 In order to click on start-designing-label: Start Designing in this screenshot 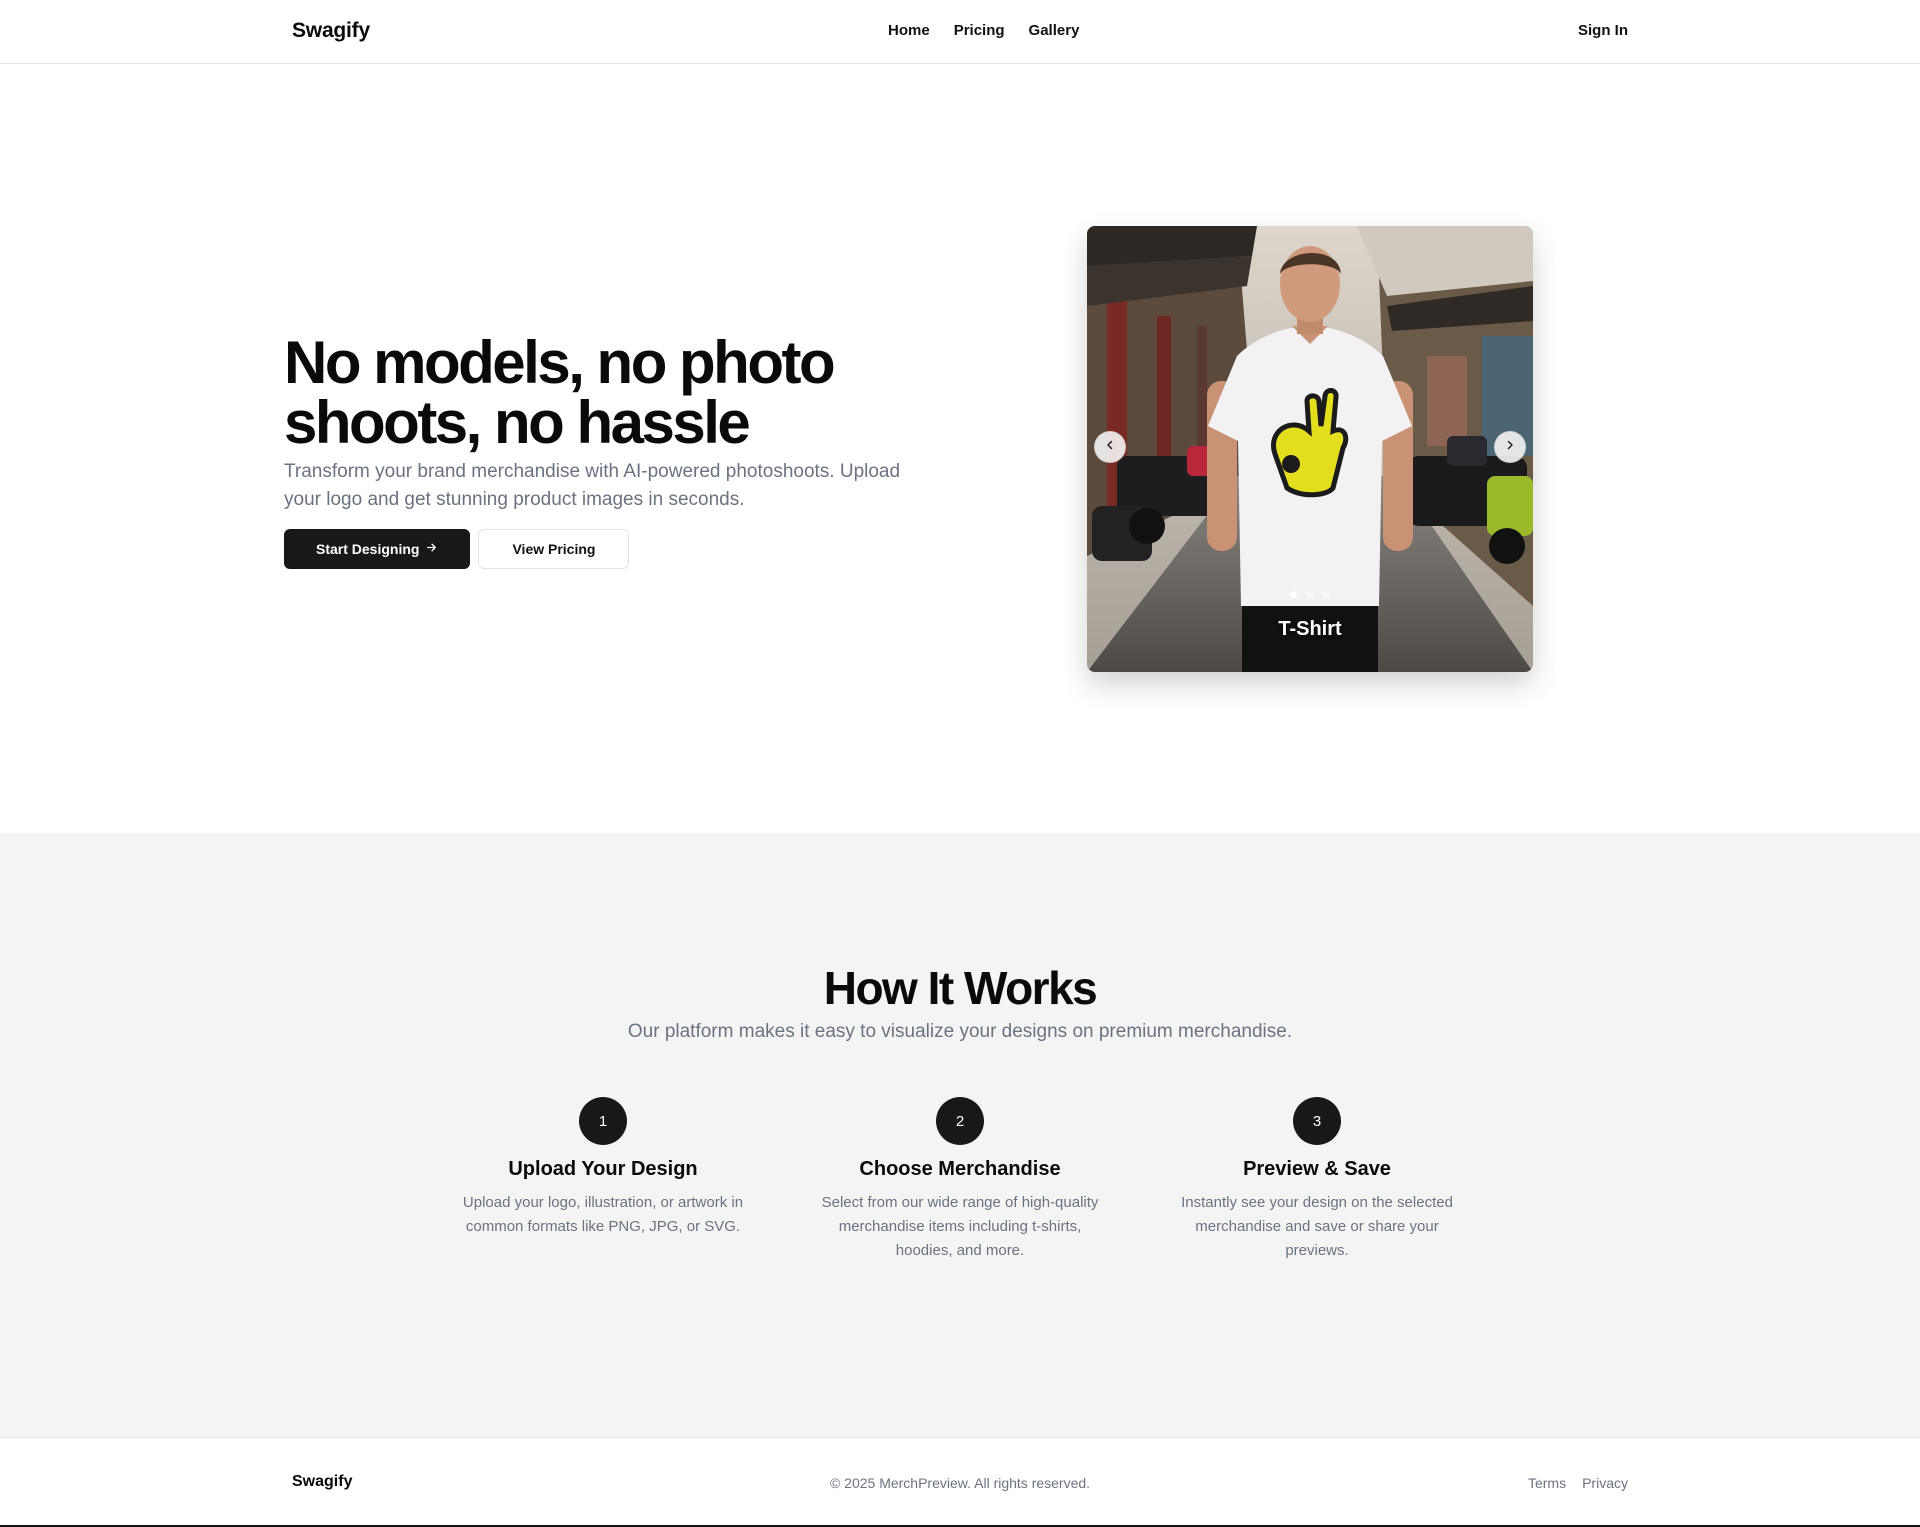, I will do `click(368, 549)`.